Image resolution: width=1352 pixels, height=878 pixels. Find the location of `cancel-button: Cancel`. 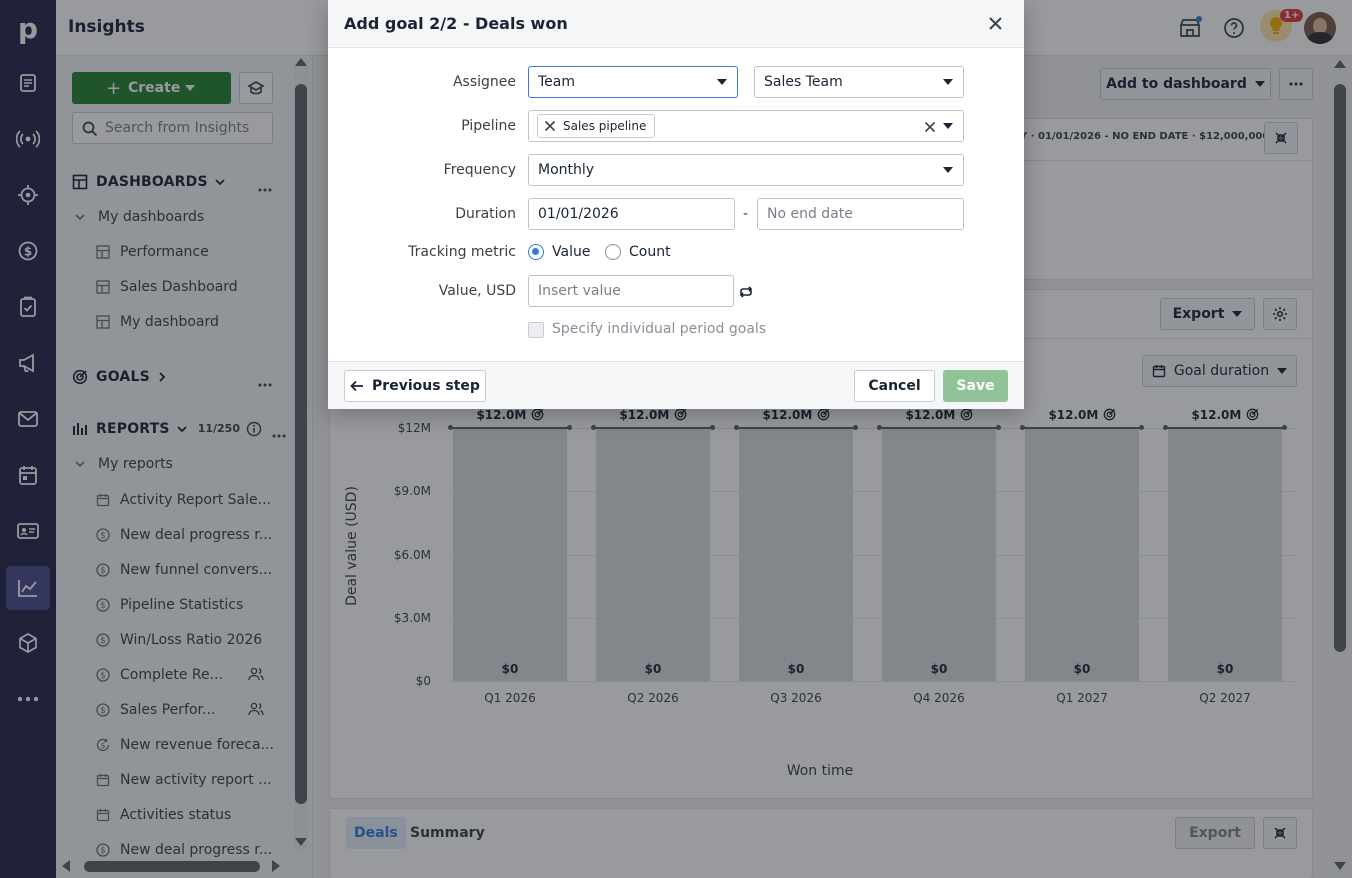

cancel-button: Cancel is located at coordinates (894, 386).